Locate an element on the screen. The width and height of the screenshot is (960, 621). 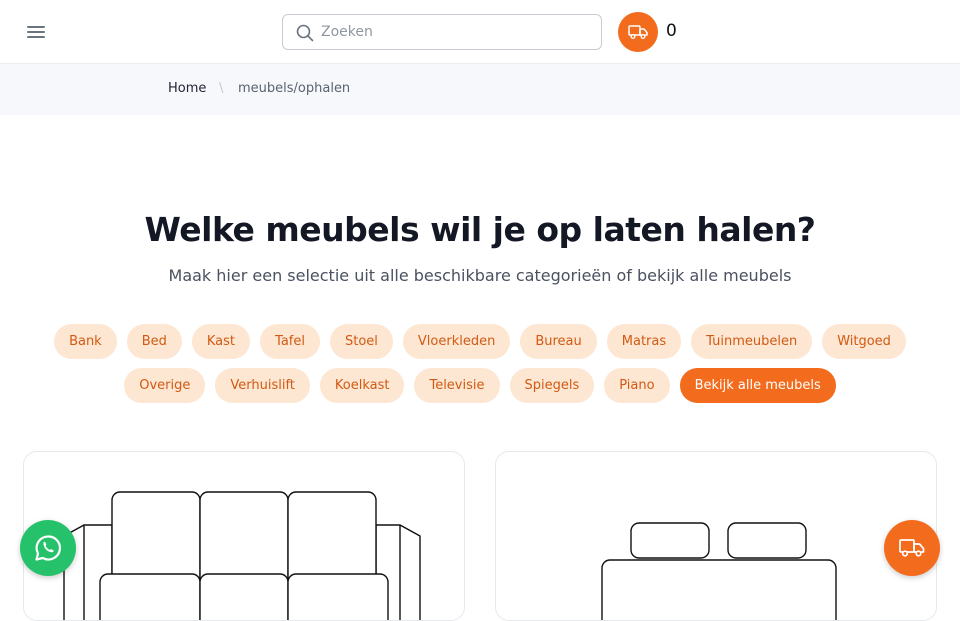
search-icon is located at coordinates (305, 33).